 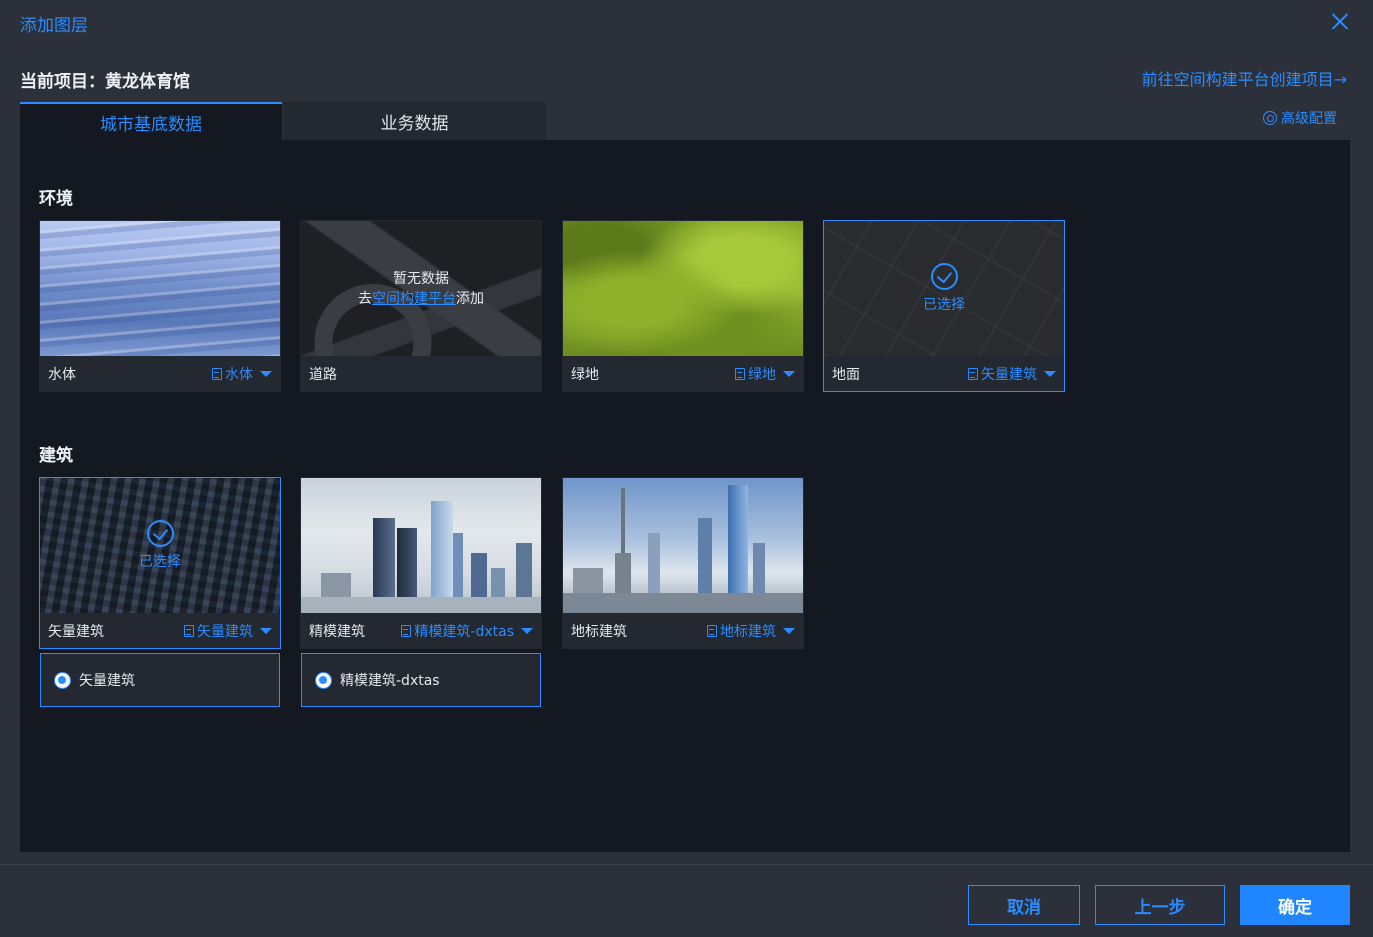 I want to click on card-landmark-building: 地标建筑 地标建筑, so click(x=683, y=563).